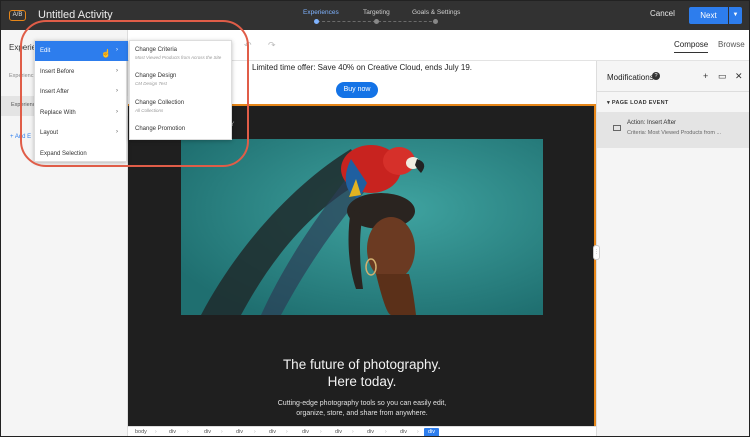 The height and width of the screenshot is (437, 750). Describe the element at coordinates (691, 46) in the screenshot. I see `tab-compose: Compose` at that location.